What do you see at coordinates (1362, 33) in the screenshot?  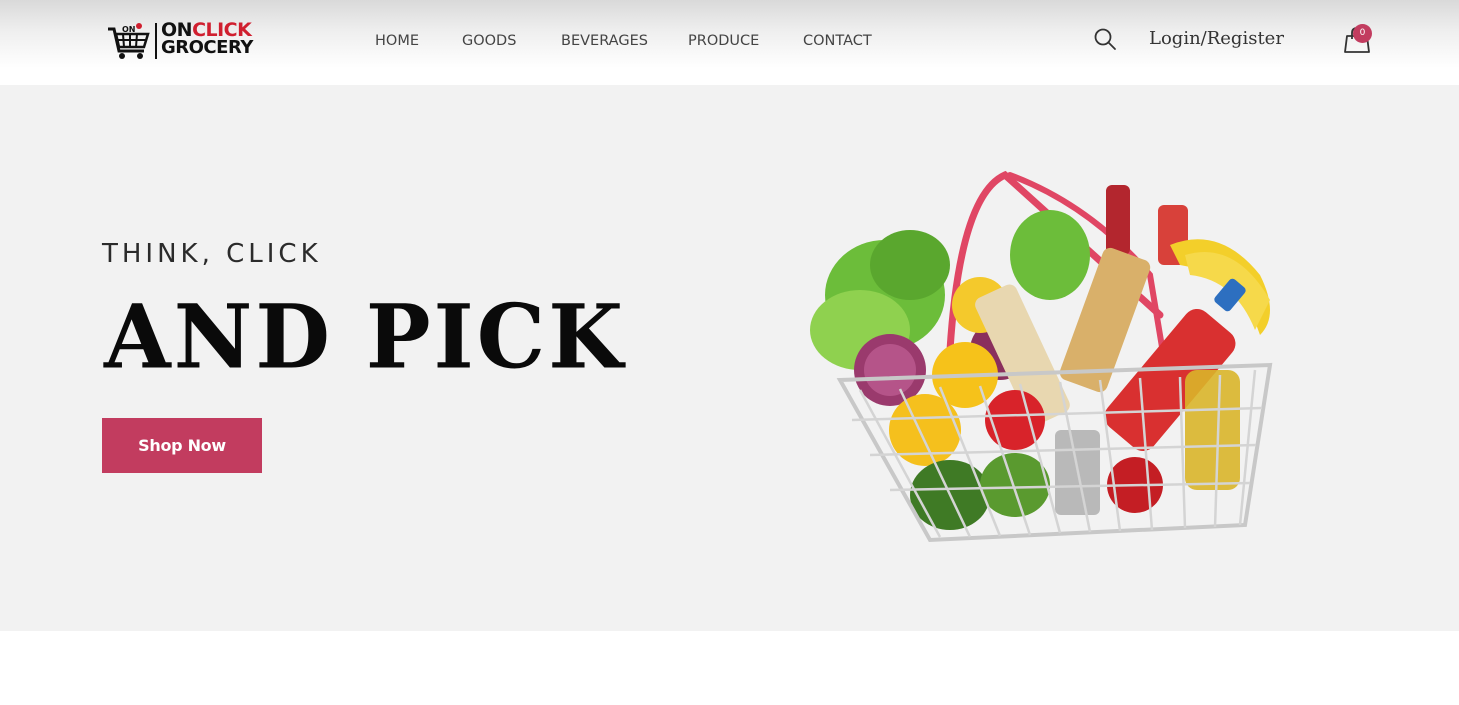 I see `cart-count-badge: 0` at bounding box center [1362, 33].